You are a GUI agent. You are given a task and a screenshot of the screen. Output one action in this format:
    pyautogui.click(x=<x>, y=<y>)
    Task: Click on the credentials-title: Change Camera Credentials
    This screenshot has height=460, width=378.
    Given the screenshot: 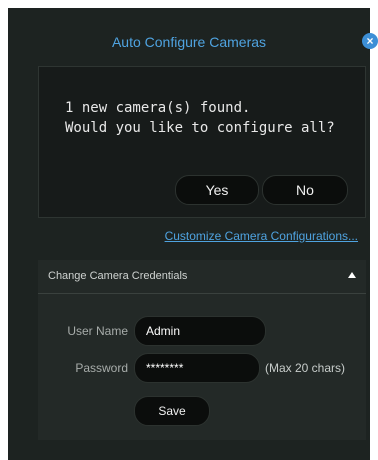 What is the action you would take?
    pyautogui.click(x=118, y=276)
    